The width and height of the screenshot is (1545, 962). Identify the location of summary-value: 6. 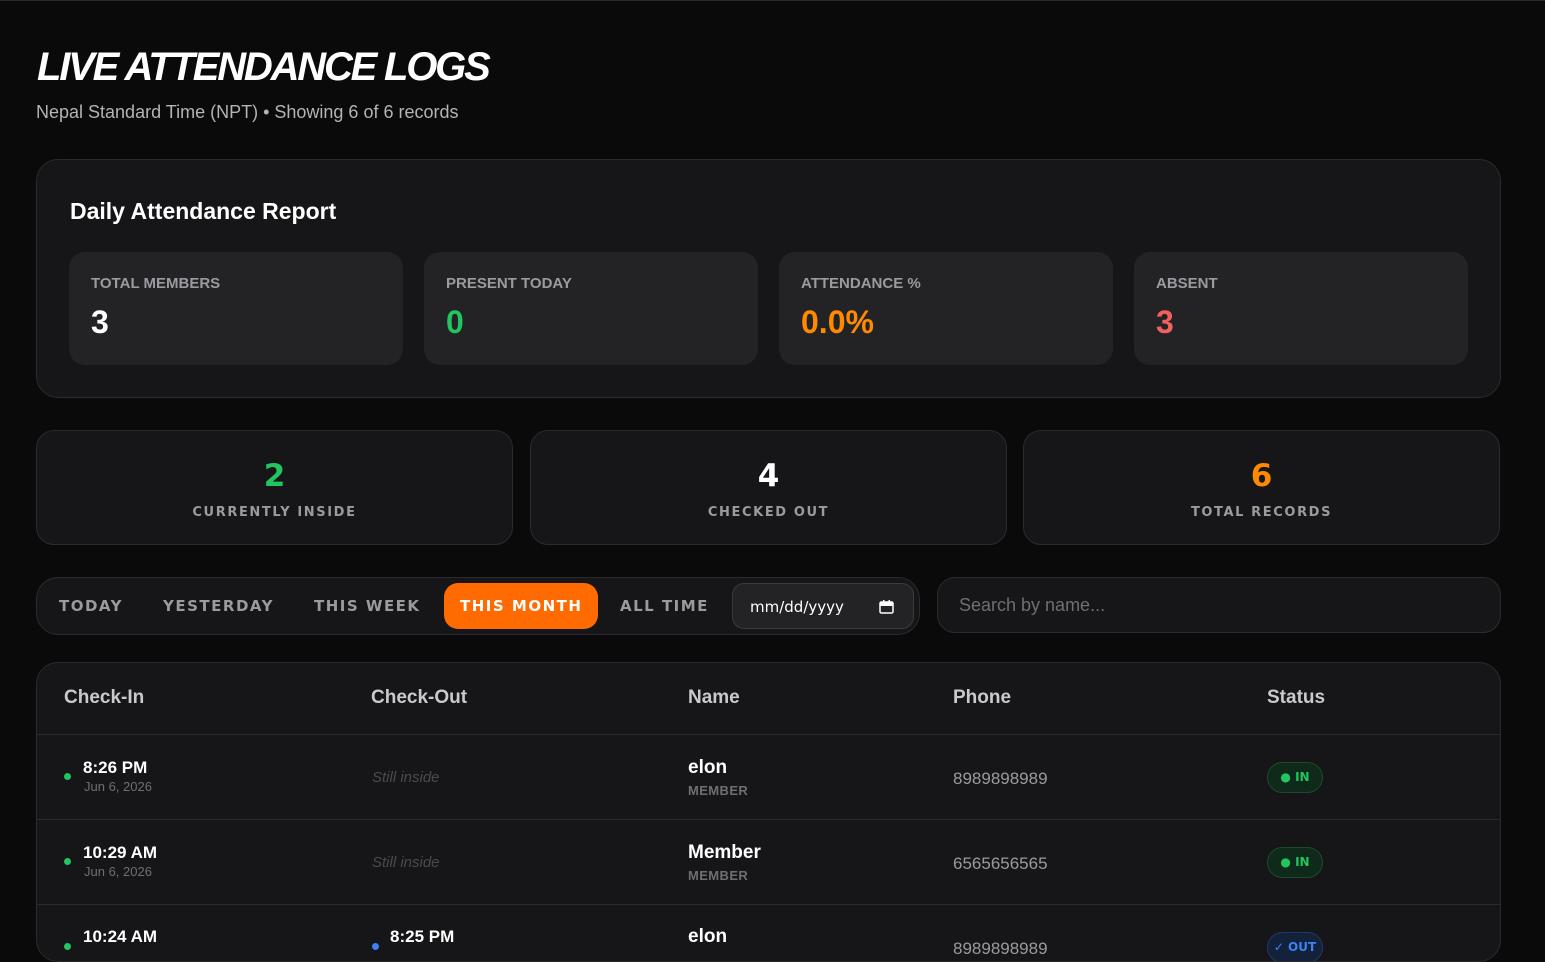
(1261, 476).